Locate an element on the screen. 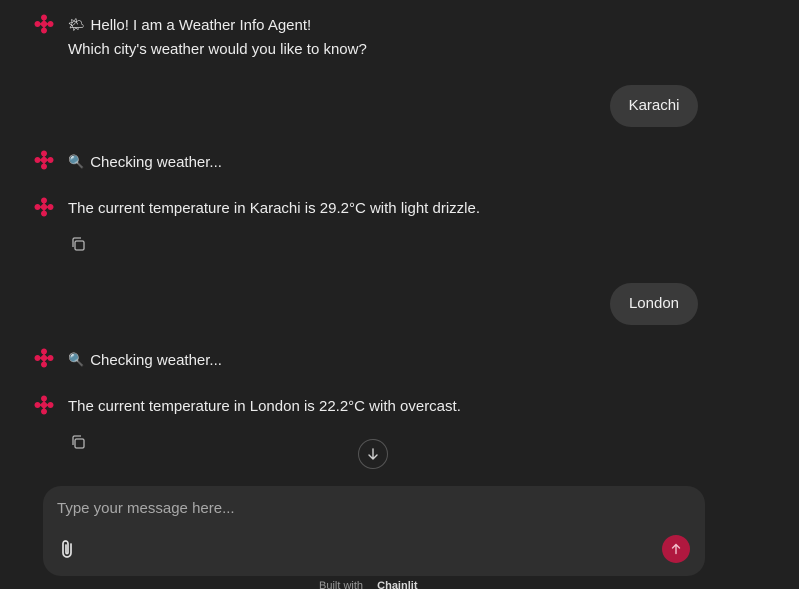 This screenshot has width=799, height=589. sun-behind-cloud-icon: 🌤 is located at coordinates (76, 24).